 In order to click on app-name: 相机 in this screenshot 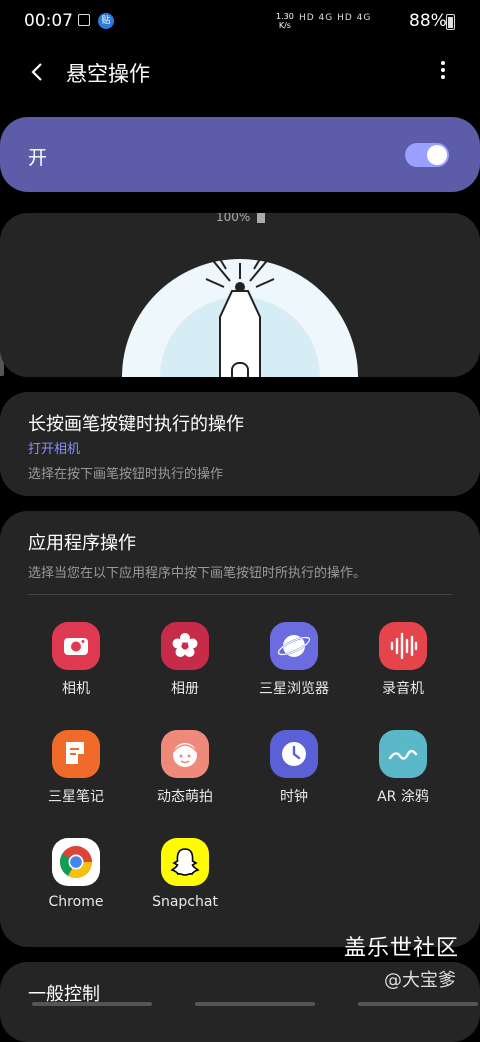, I will do `click(76, 689)`.